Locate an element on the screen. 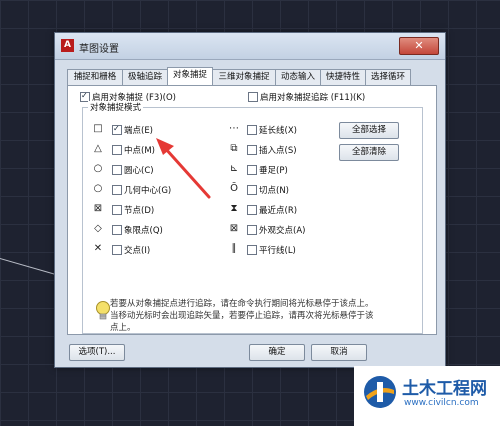  intersection-checkbox is located at coordinates (117, 250).